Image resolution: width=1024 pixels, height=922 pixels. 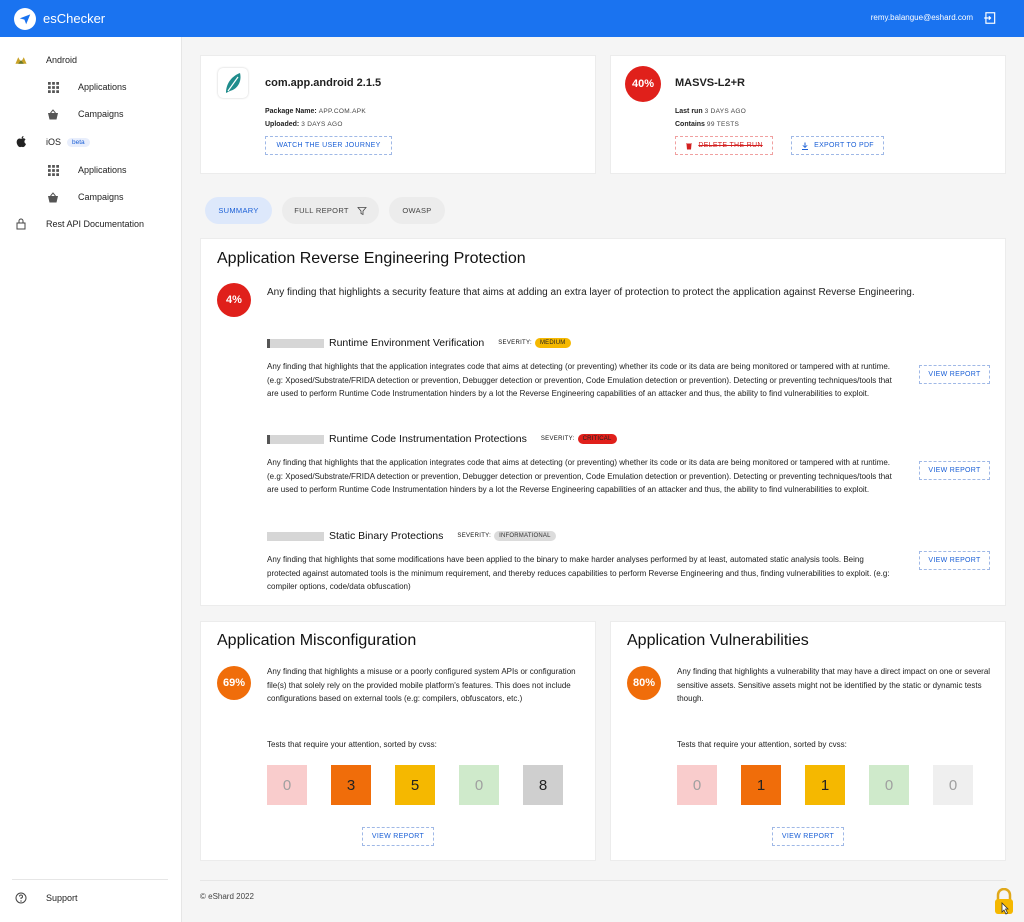 What do you see at coordinates (304, 124) in the screenshot?
I see `uploaded: Uploaded: 3 DAYS AGO` at bounding box center [304, 124].